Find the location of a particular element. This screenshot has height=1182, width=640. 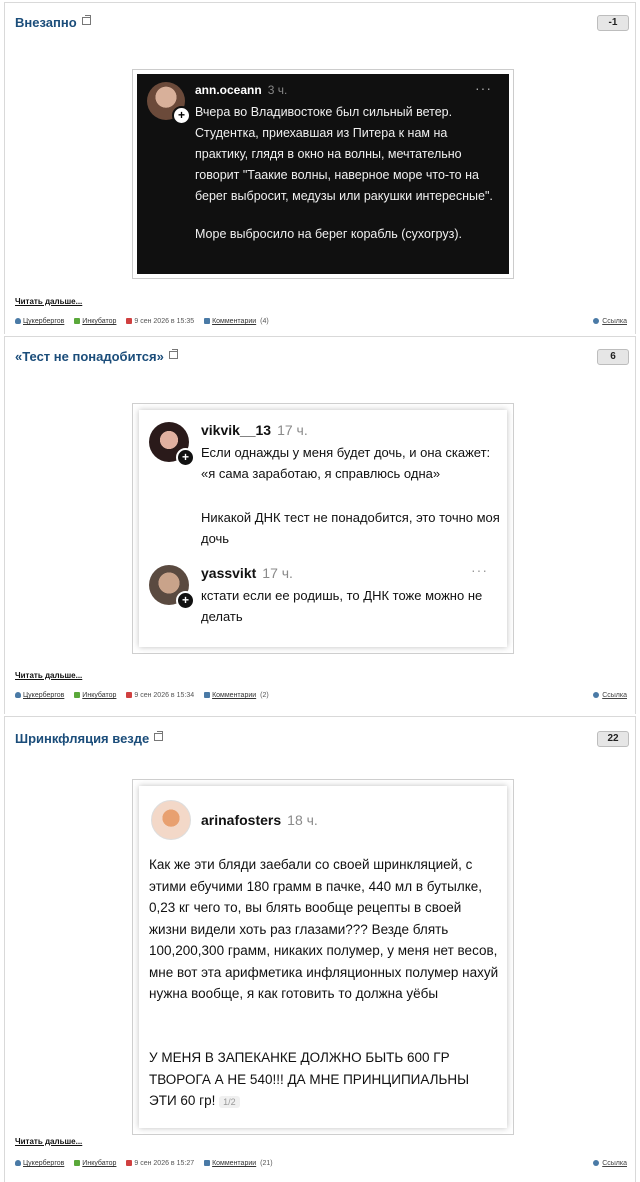

comment-username: arinafosters 18 ч. is located at coordinates (259, 820).